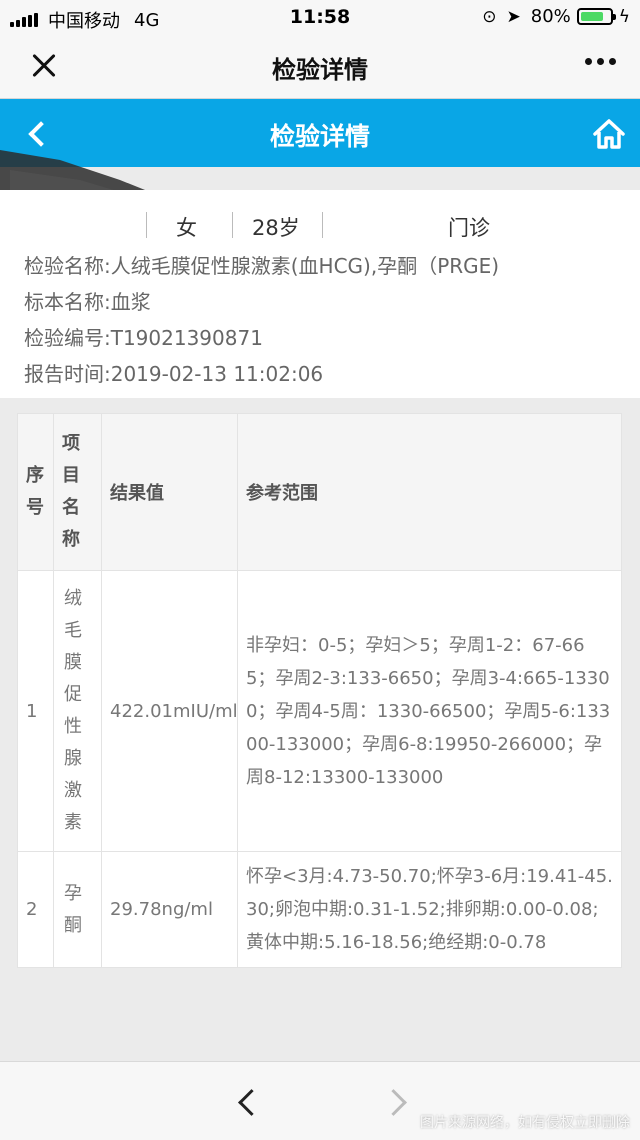 This screenshot has width=640, height=1140. I want to click on status-right: ⊙ ➤ 80% ϟ, so click(556, 16).